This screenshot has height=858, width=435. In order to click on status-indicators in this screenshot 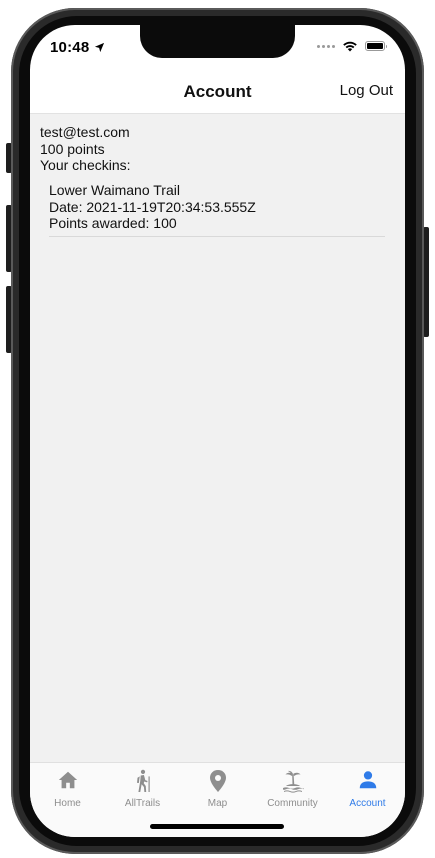, I will do `click(352, 46)`.